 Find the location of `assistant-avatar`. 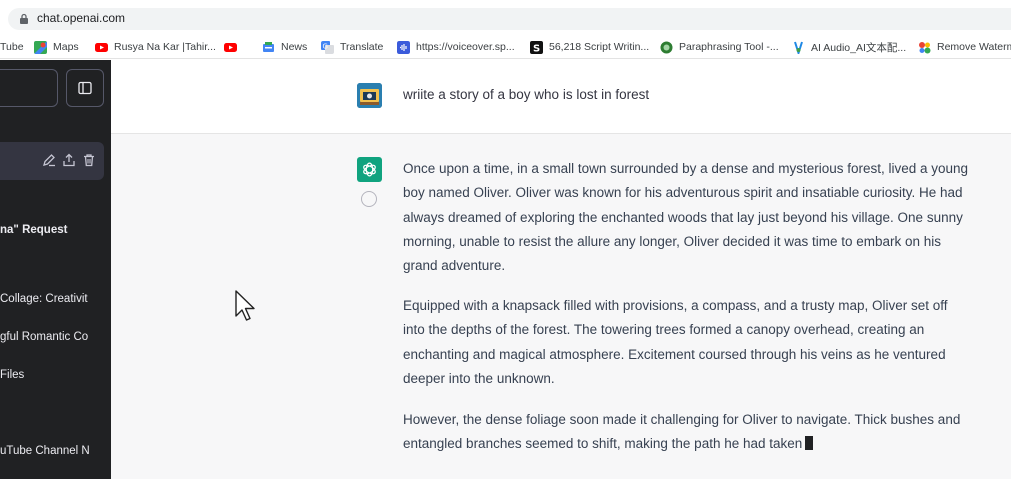

assistant-avatar is located at coordinates (369, 169).